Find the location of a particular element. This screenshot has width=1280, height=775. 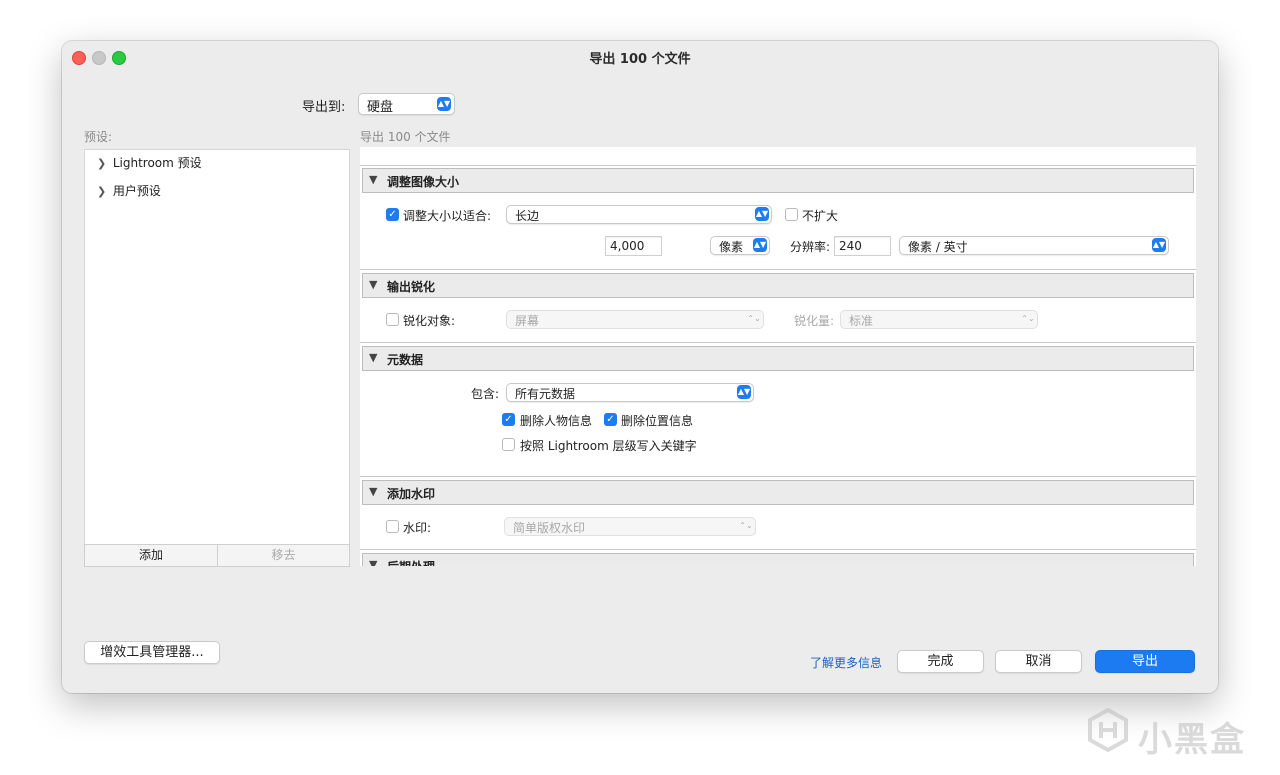

preset-group-user: ❯ 用户预设 is located at coordinates (129, 190).